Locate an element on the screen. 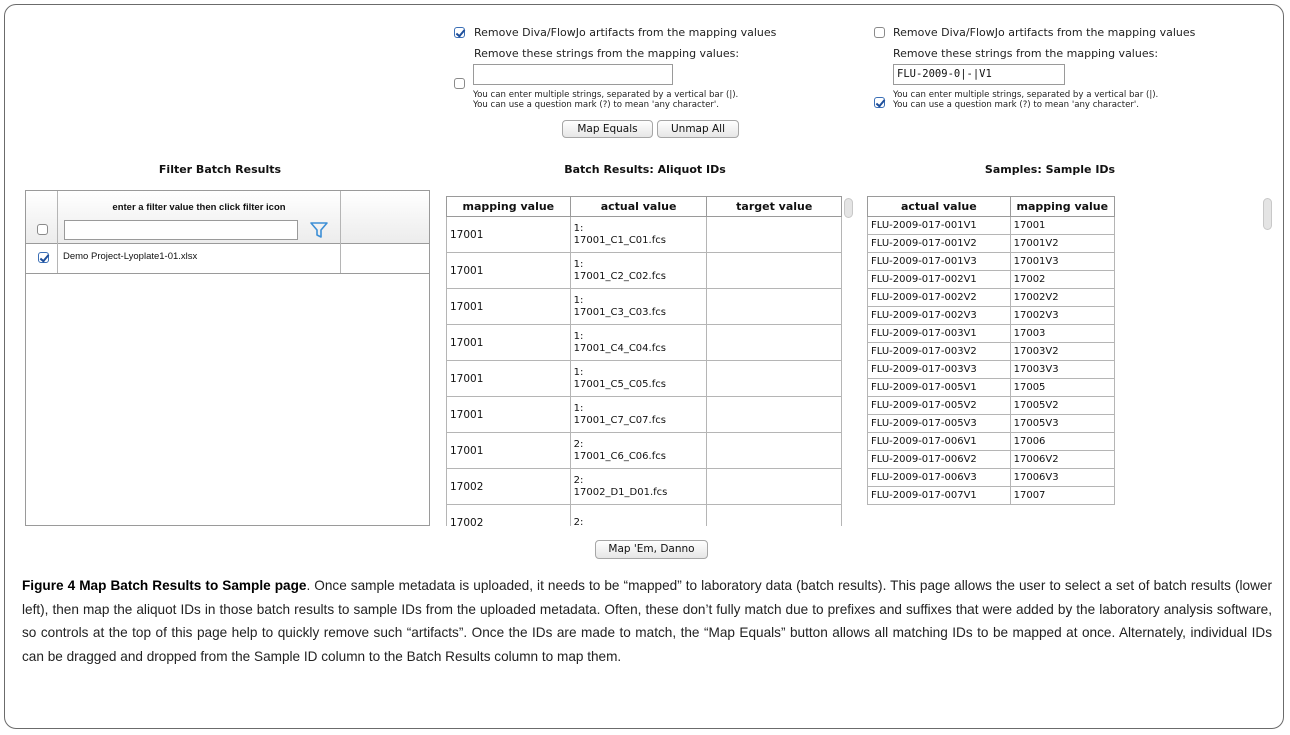 The width and height of the screenshot is (1290, 735). actual-value-cell: 1: 17001_C4_C04.fcs is located at coordinates (638, 342).